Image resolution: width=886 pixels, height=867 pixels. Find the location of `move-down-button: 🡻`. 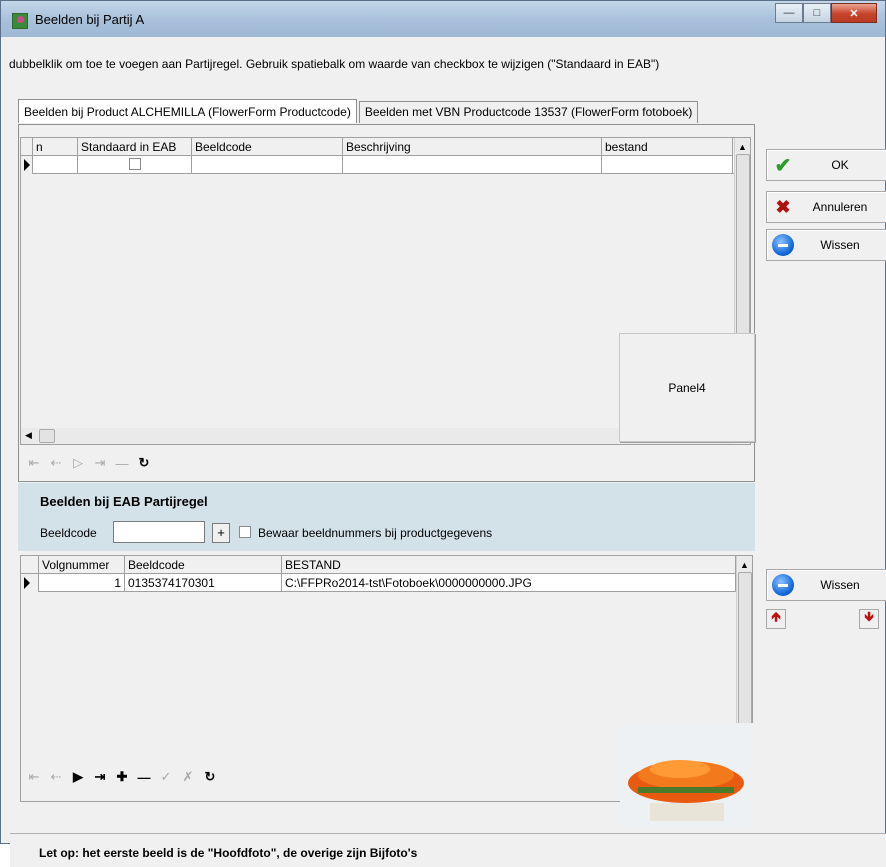

move-down-button: 🡻 is located at coordinates (869, 619).